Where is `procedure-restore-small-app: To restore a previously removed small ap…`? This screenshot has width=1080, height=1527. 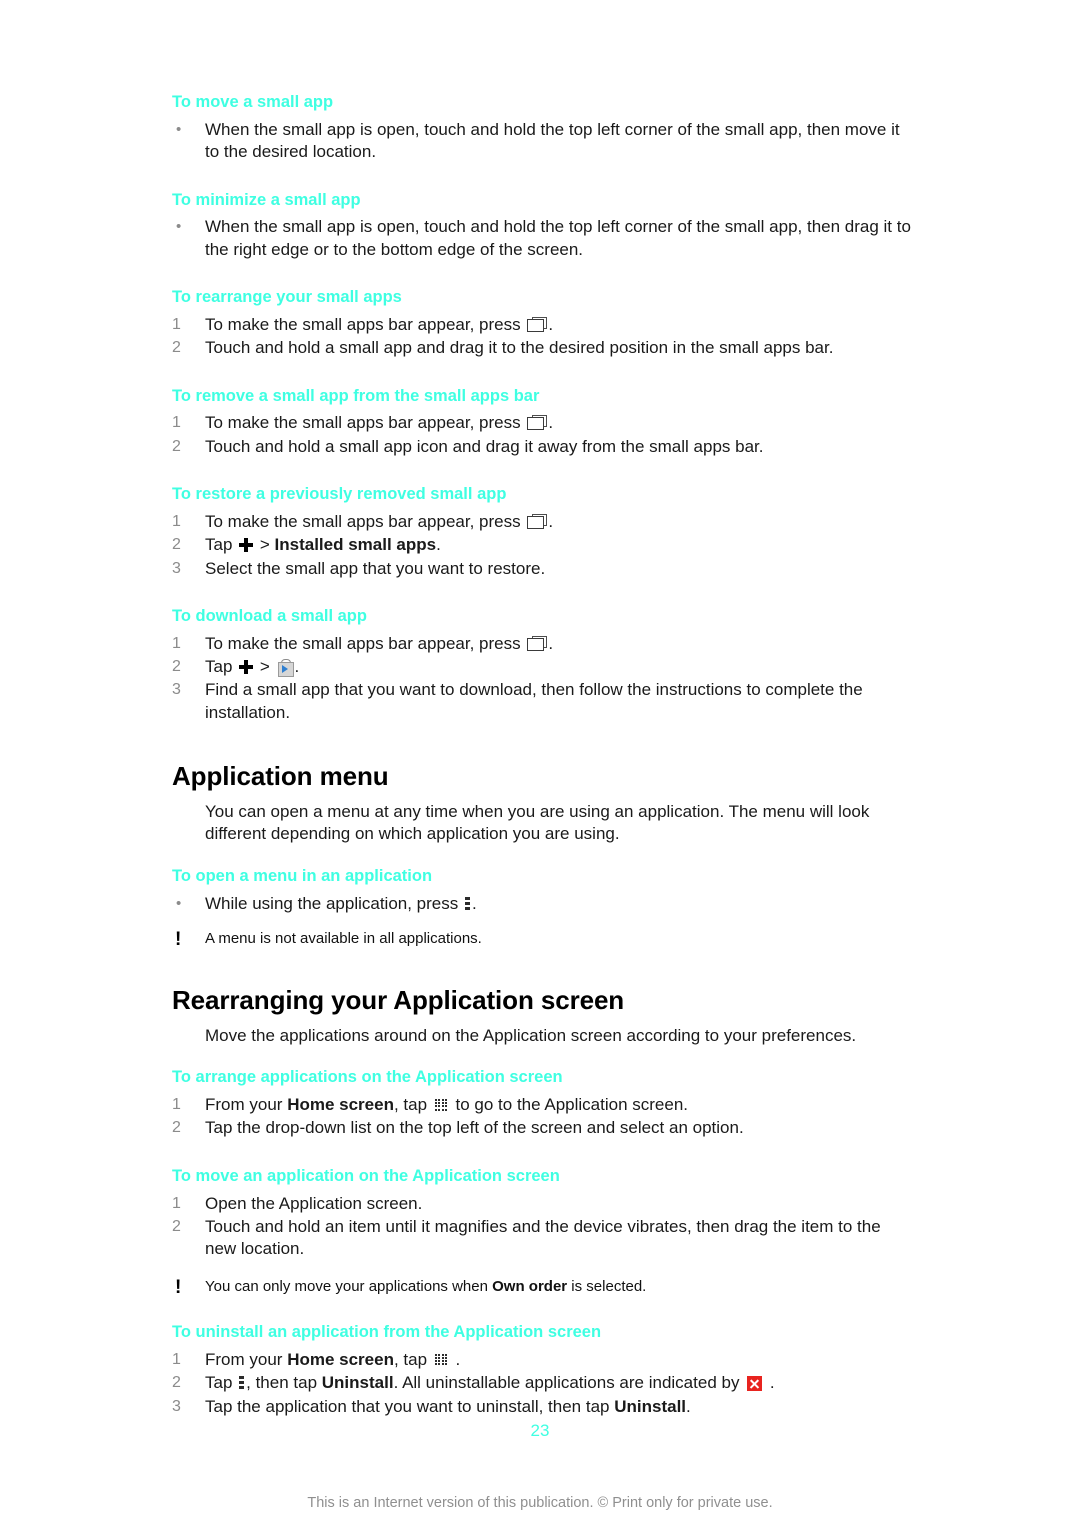 procedure-restore-small-app: To restore a previously removed small ap… is located at coordinates (542, 532).